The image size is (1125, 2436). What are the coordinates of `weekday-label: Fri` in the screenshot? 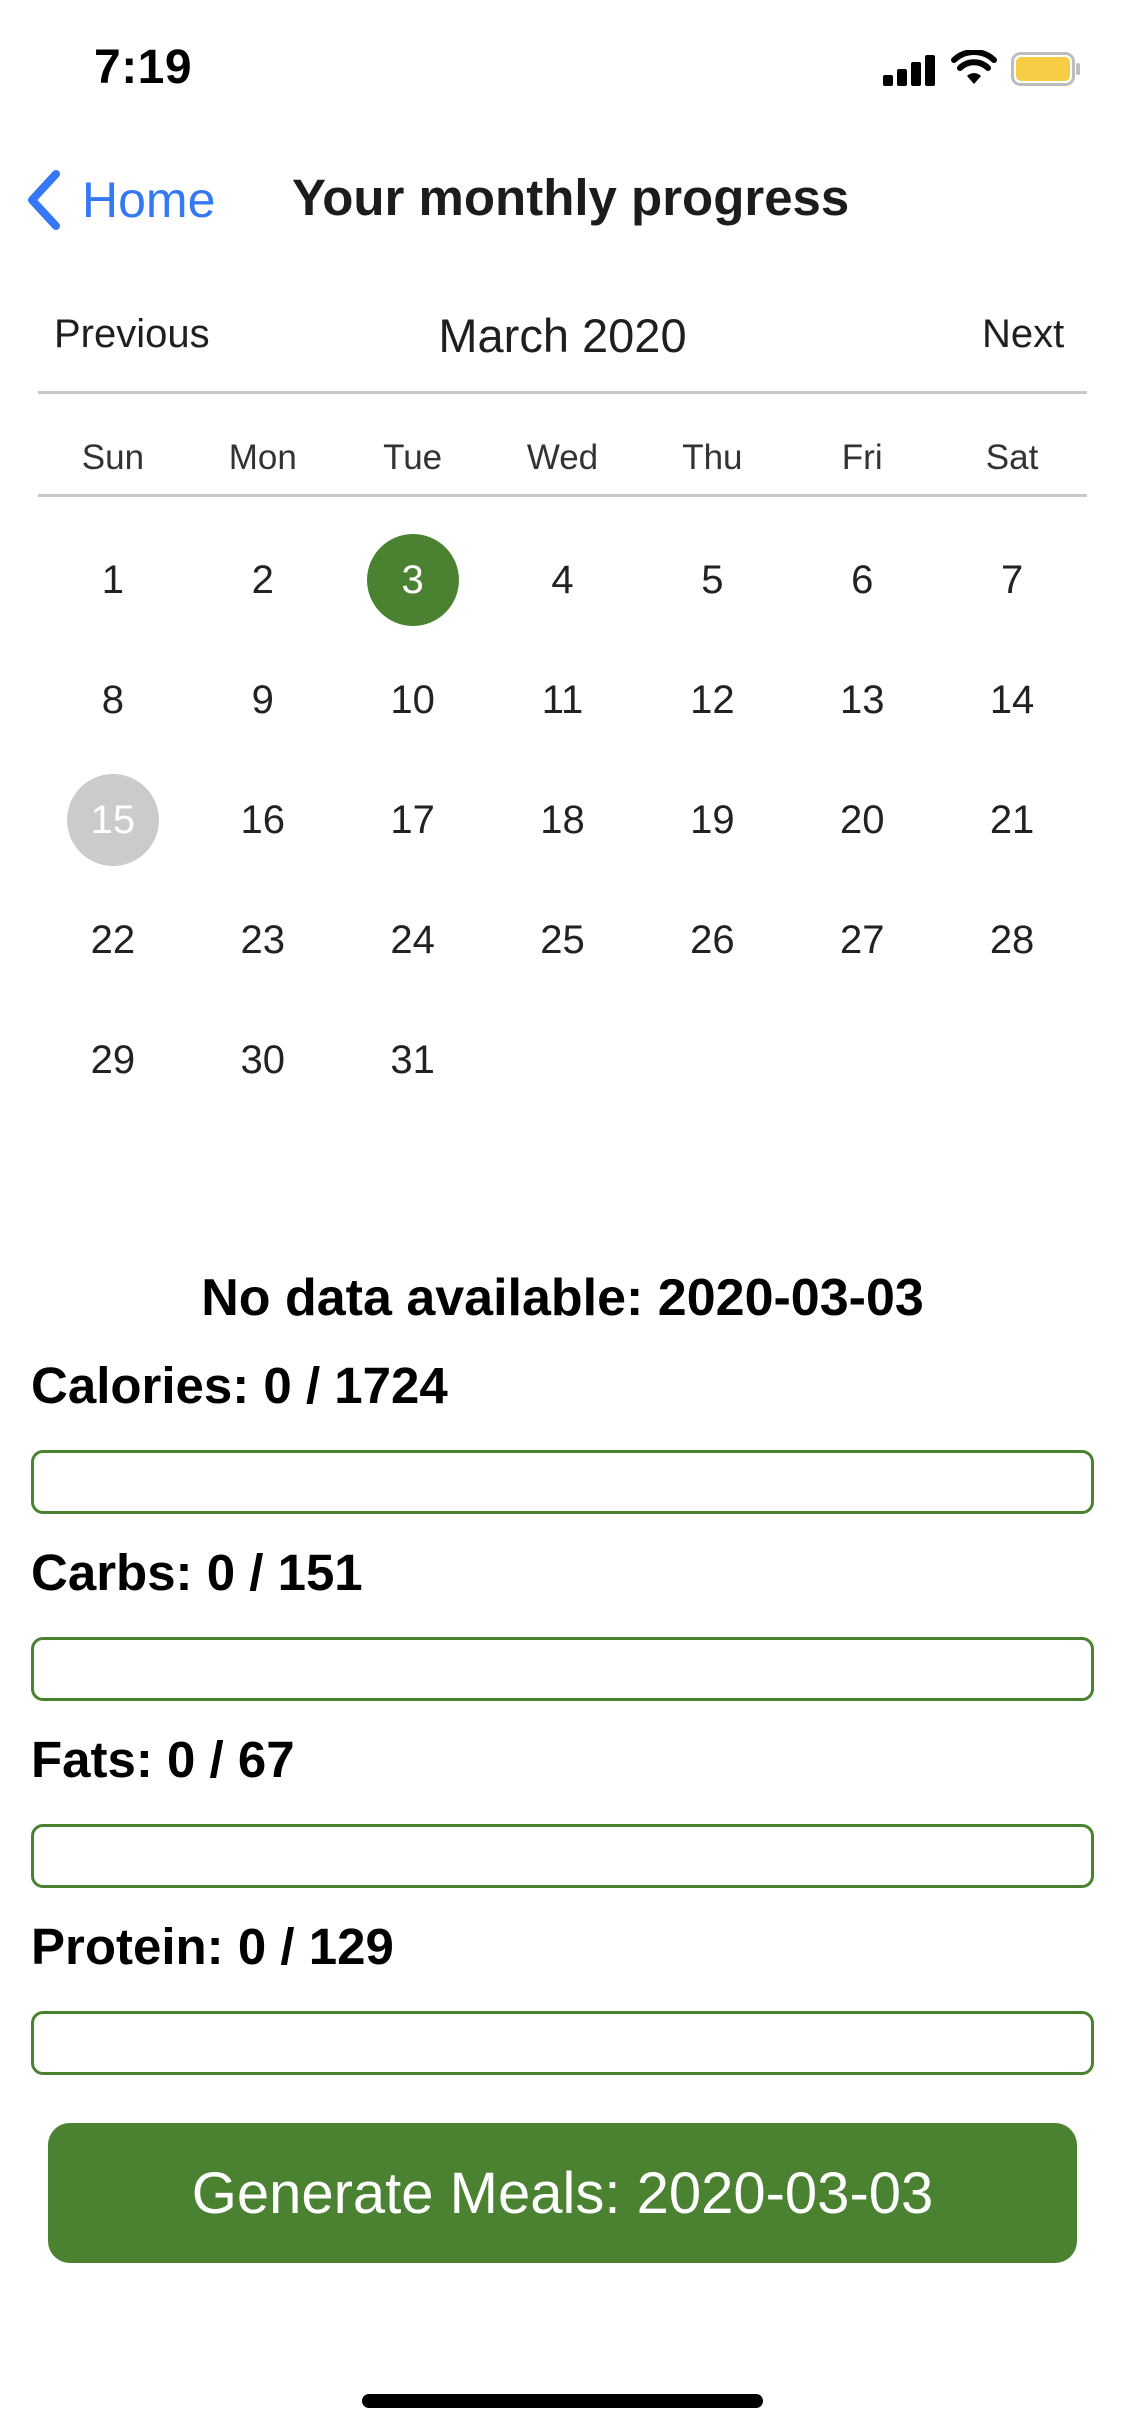 It's located at (862, 457).